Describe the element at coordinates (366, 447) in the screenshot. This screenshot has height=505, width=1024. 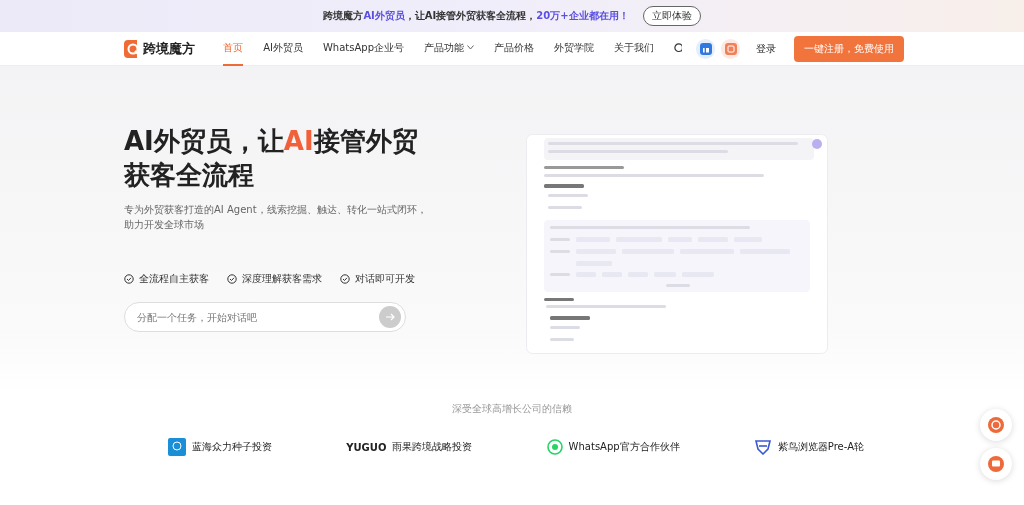
I see `partner-logo: YUGUO` at that location.